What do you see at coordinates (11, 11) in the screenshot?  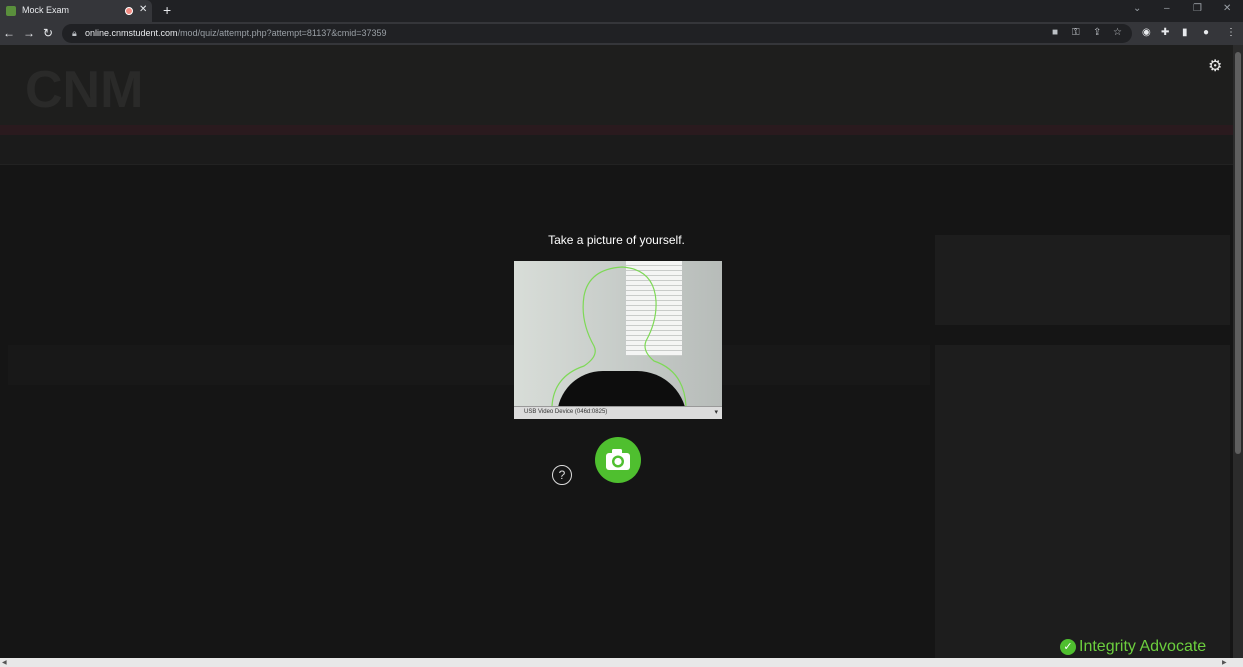 I see `favicon-icon` at bounding box center [11, 11].